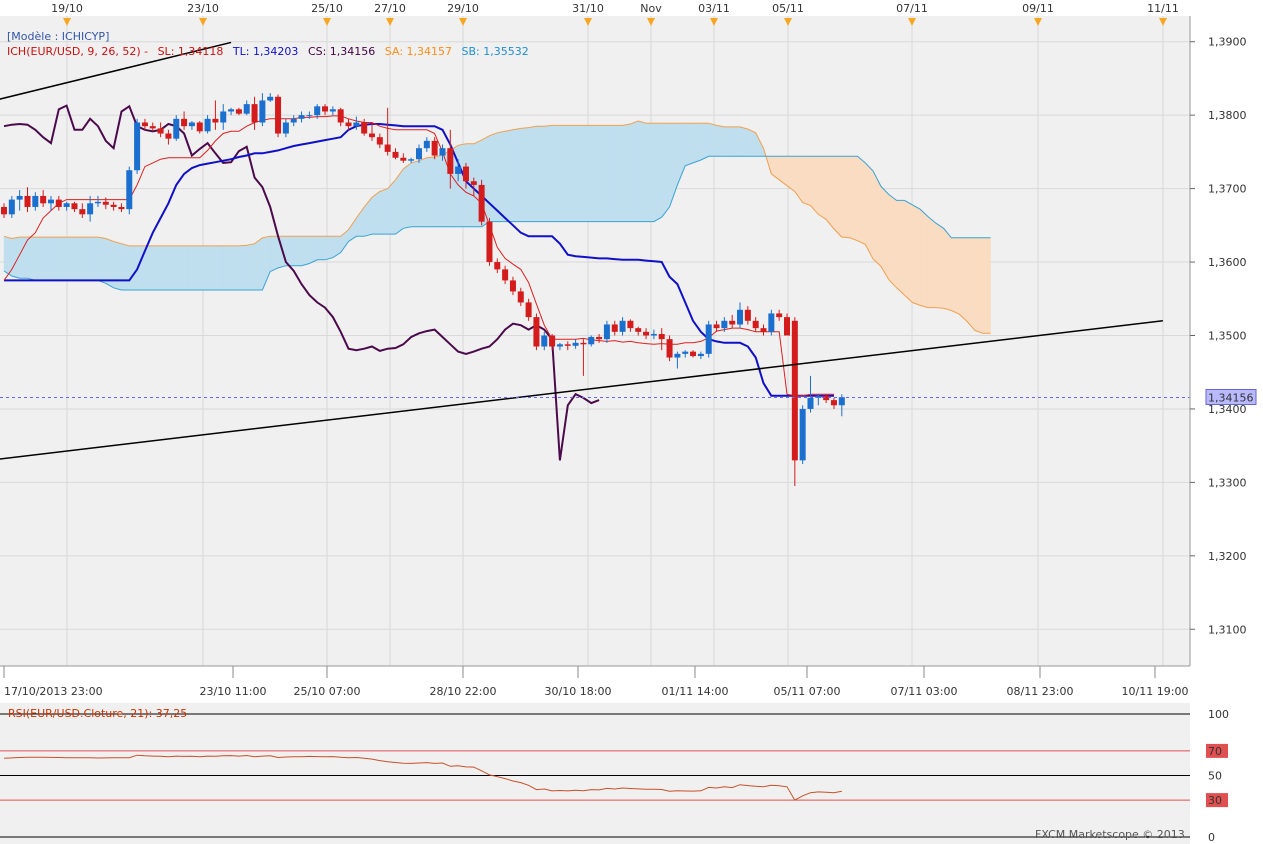  What do you see at coordinates (695, 691) in the screenshot?
I see `bottom-date-label: 01/11 14:00` at bounding box center [695, 691].